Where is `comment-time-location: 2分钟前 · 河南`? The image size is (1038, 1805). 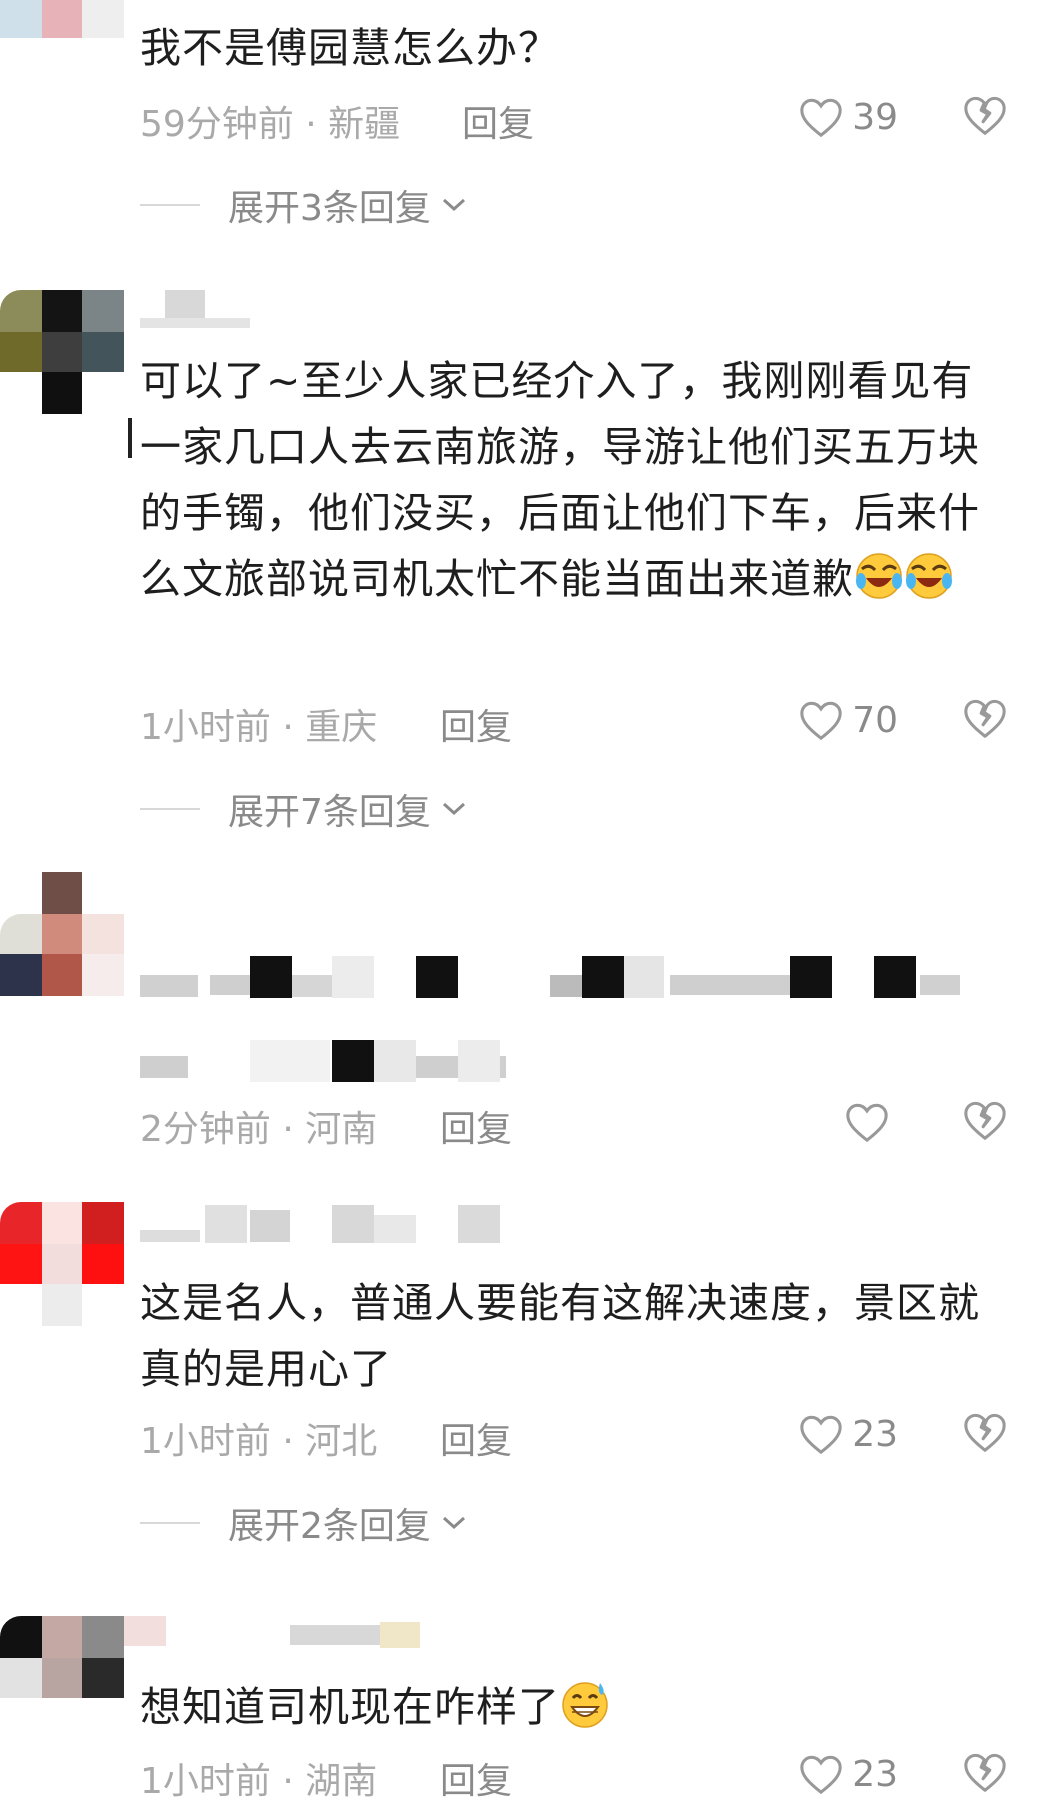
comment-time-location: 2分钟前 · 河南 is located at coordinates (259, 1129).